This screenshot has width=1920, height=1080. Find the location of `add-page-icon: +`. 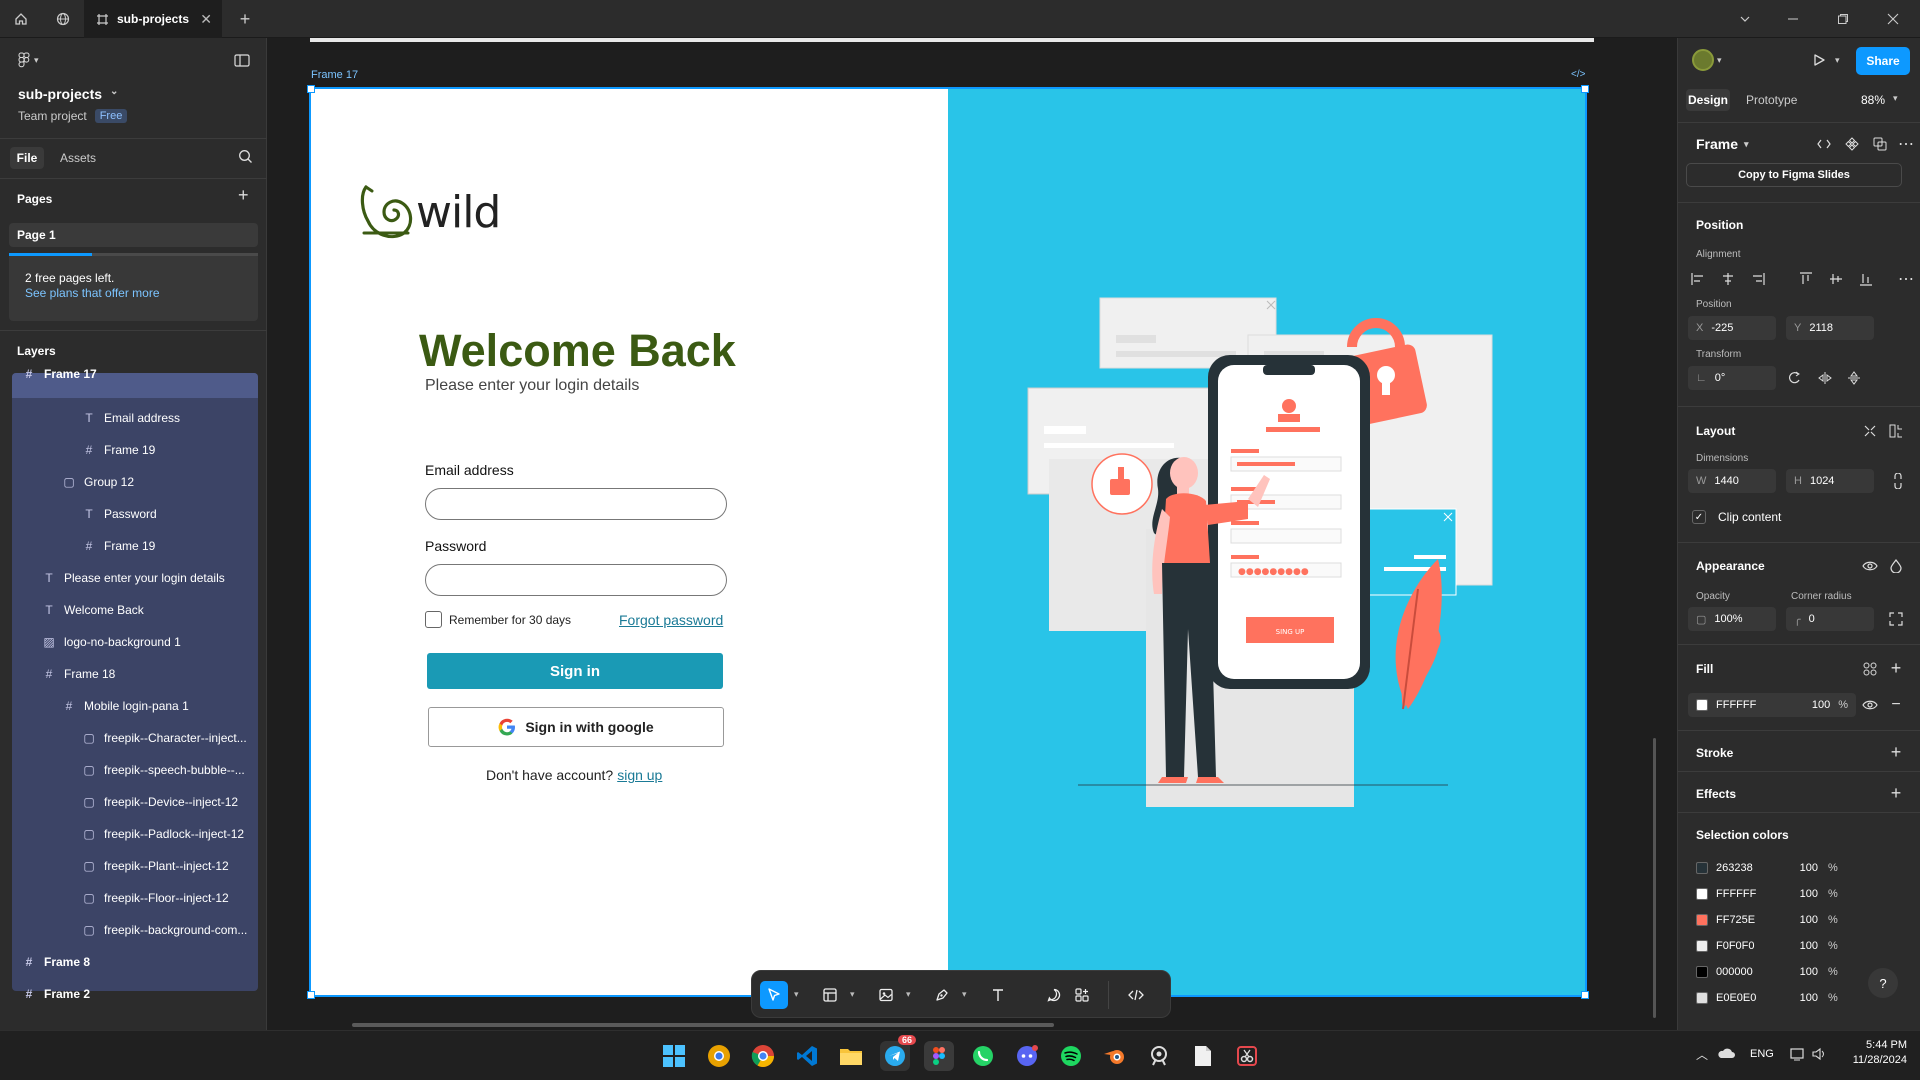

add-page-icon: + is located at coordinates (243, 195).